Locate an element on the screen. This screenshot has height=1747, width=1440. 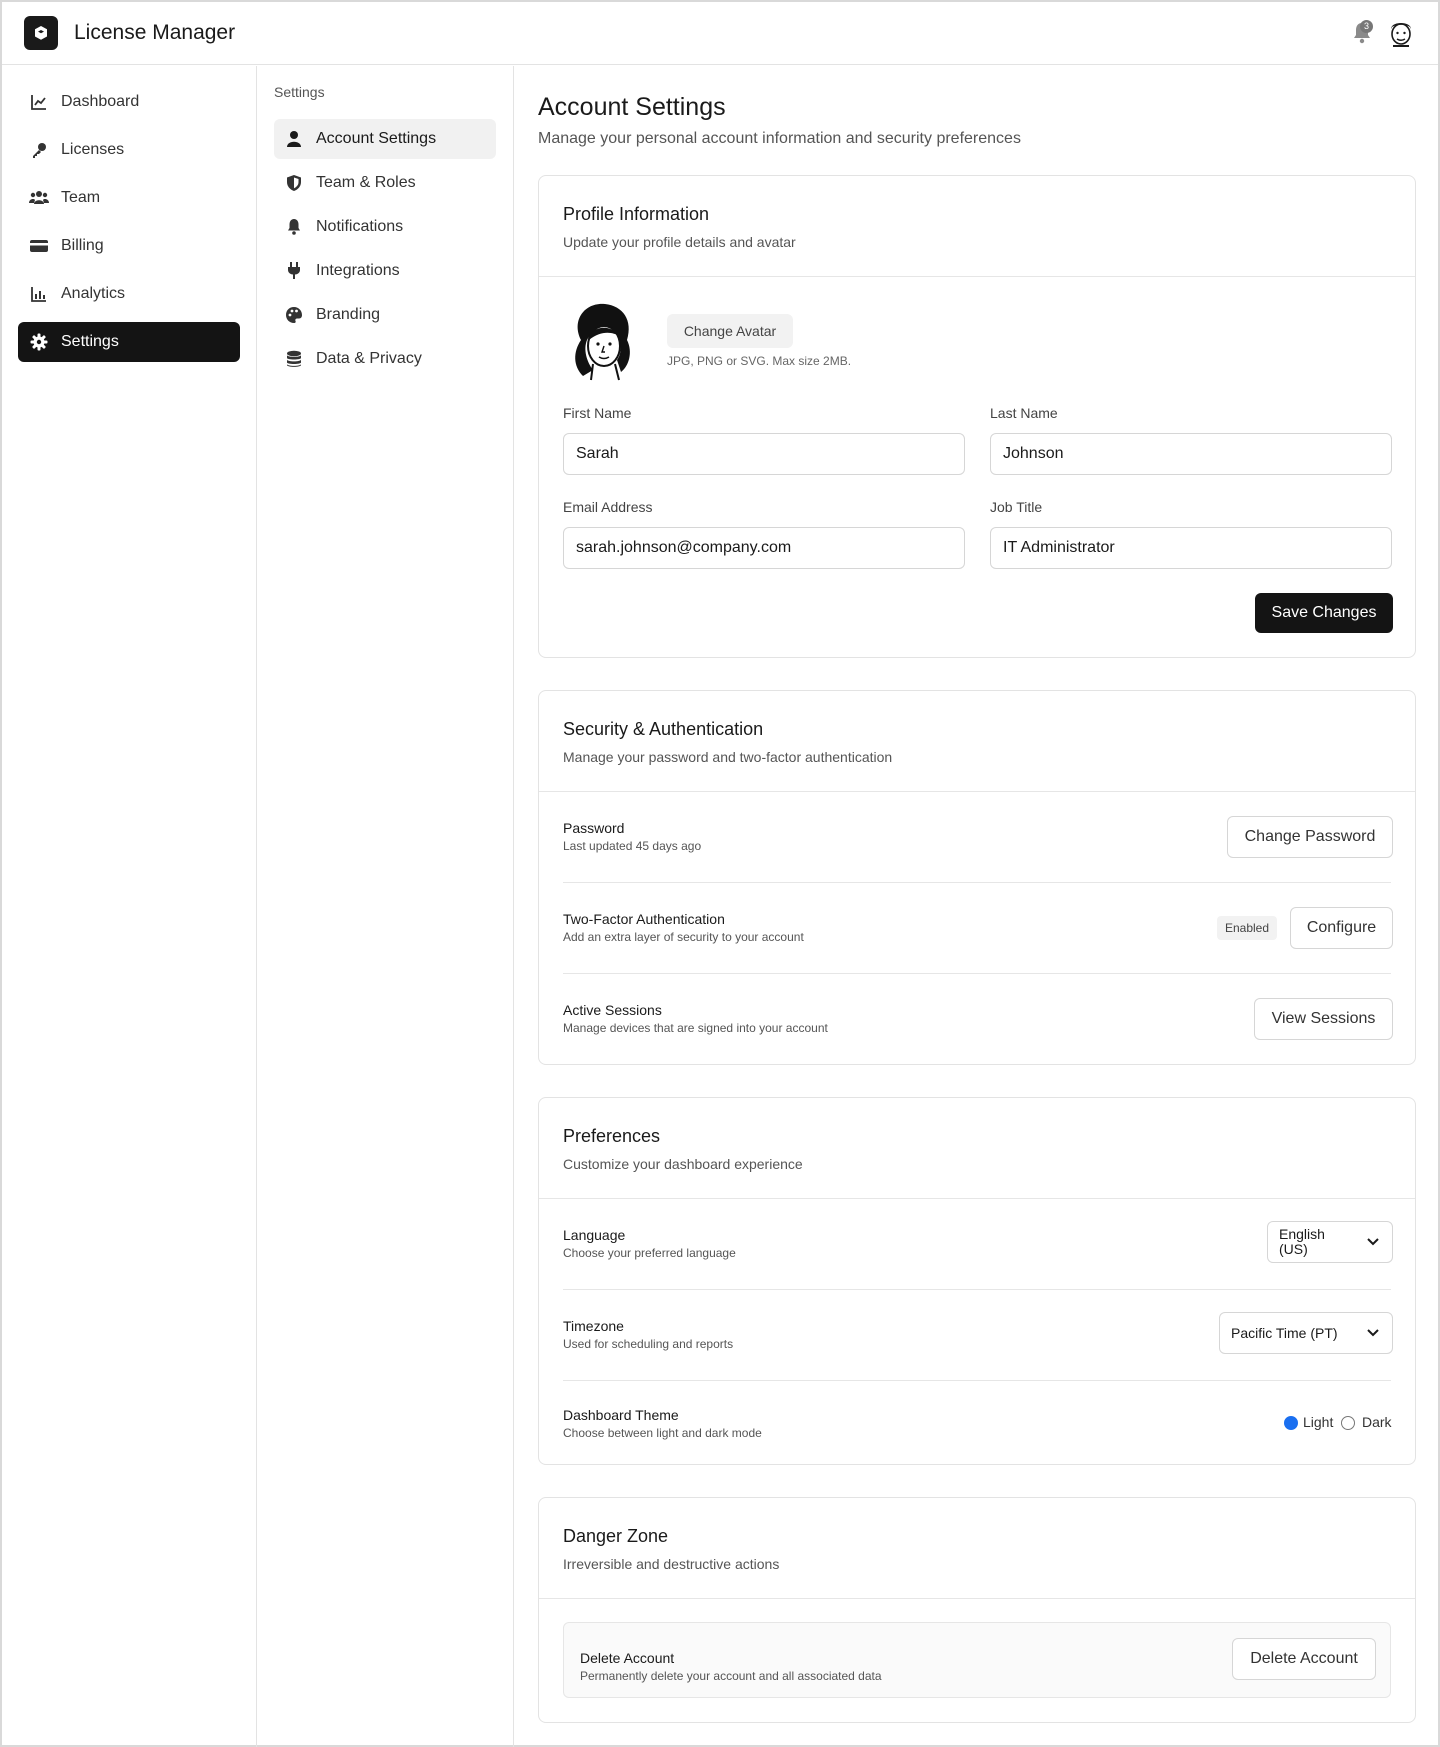
sidebar-item-billing: Billing is located at coordinates (129, 246).